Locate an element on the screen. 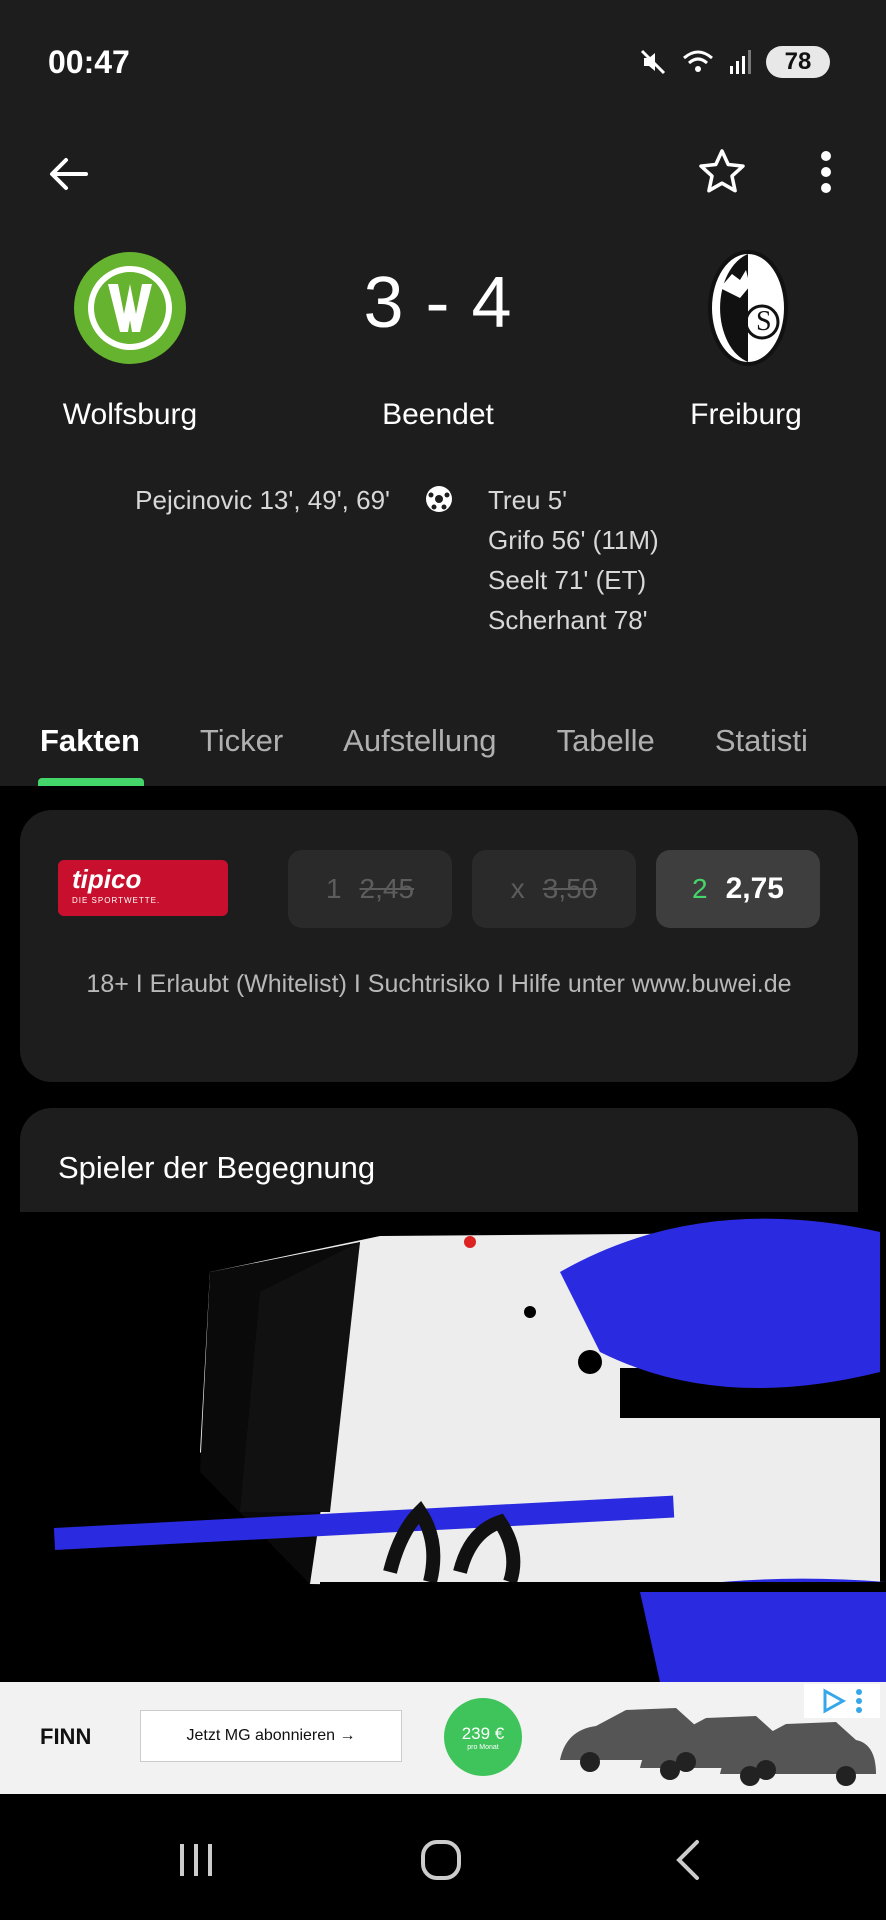  tab-fakten: Fakten is located at coordinates (90, 741).